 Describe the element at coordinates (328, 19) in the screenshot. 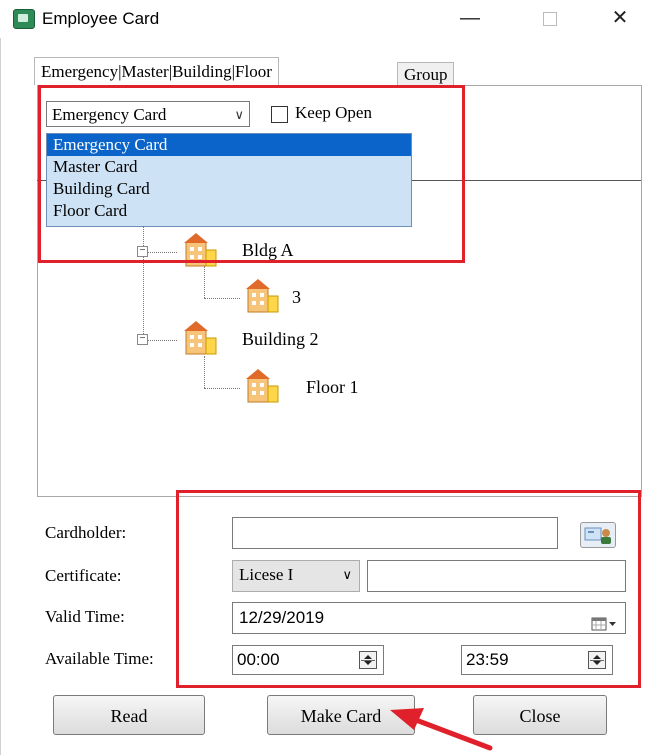

I see `title-bar: Employee Card — ✕` at that location.